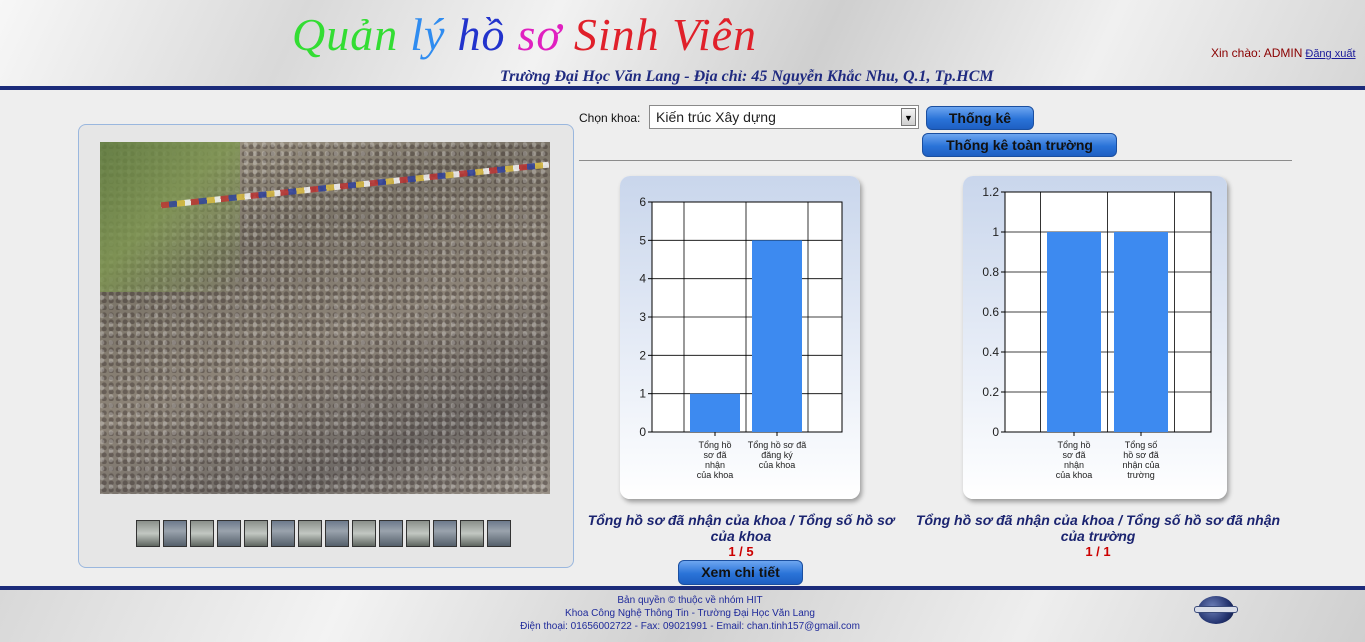 Image resolution: width=1365 pixels, height=642 pixels. I want to click on chart-truong-ratio: 1 / 1, so click(1098, 551).